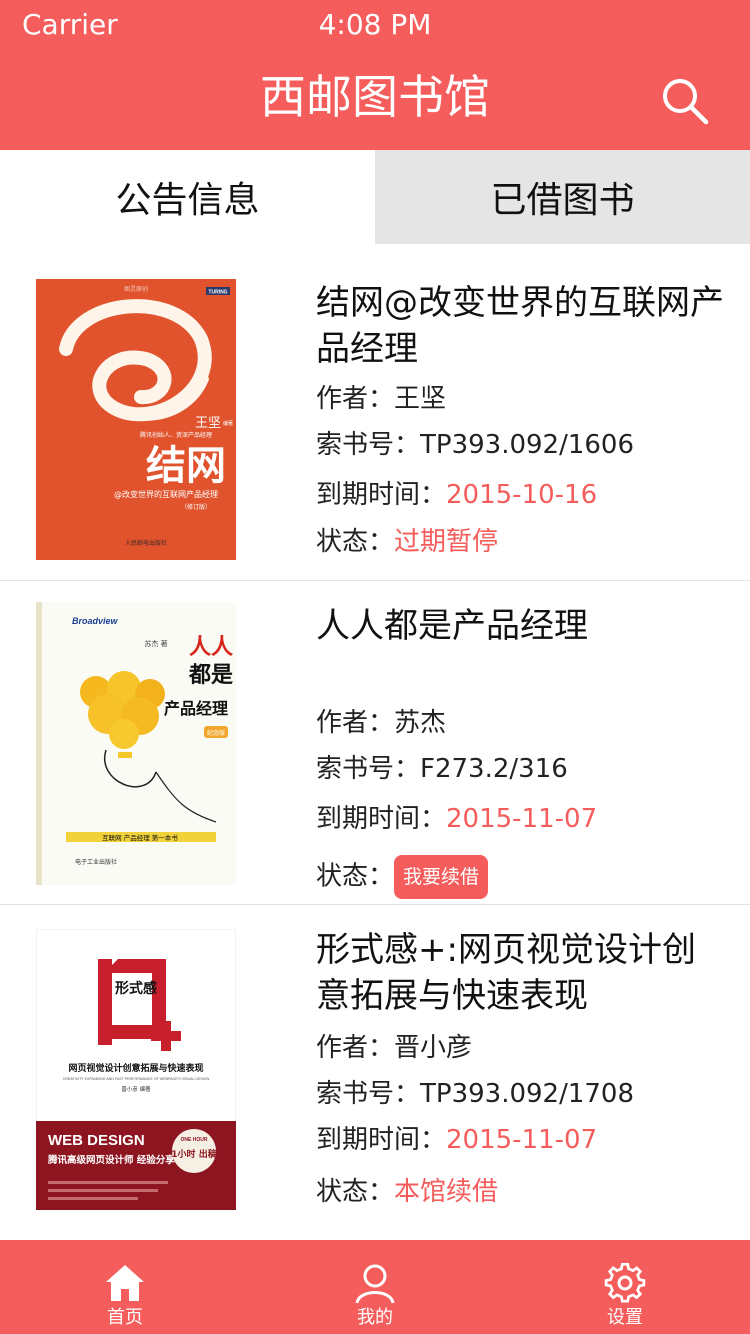  What do you see at coordinates (375, 1284) in the screenshot?
I see `user-icon` at bounding box center [375, 1284].